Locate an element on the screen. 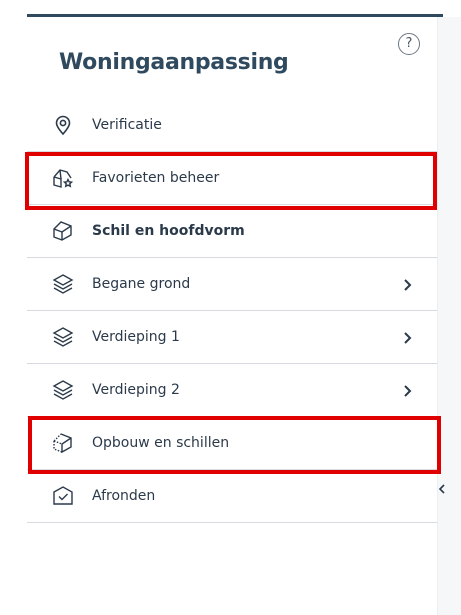 This screenshot has height=615, width=461. house-dotted-icon is located at coordinates (63, 443).